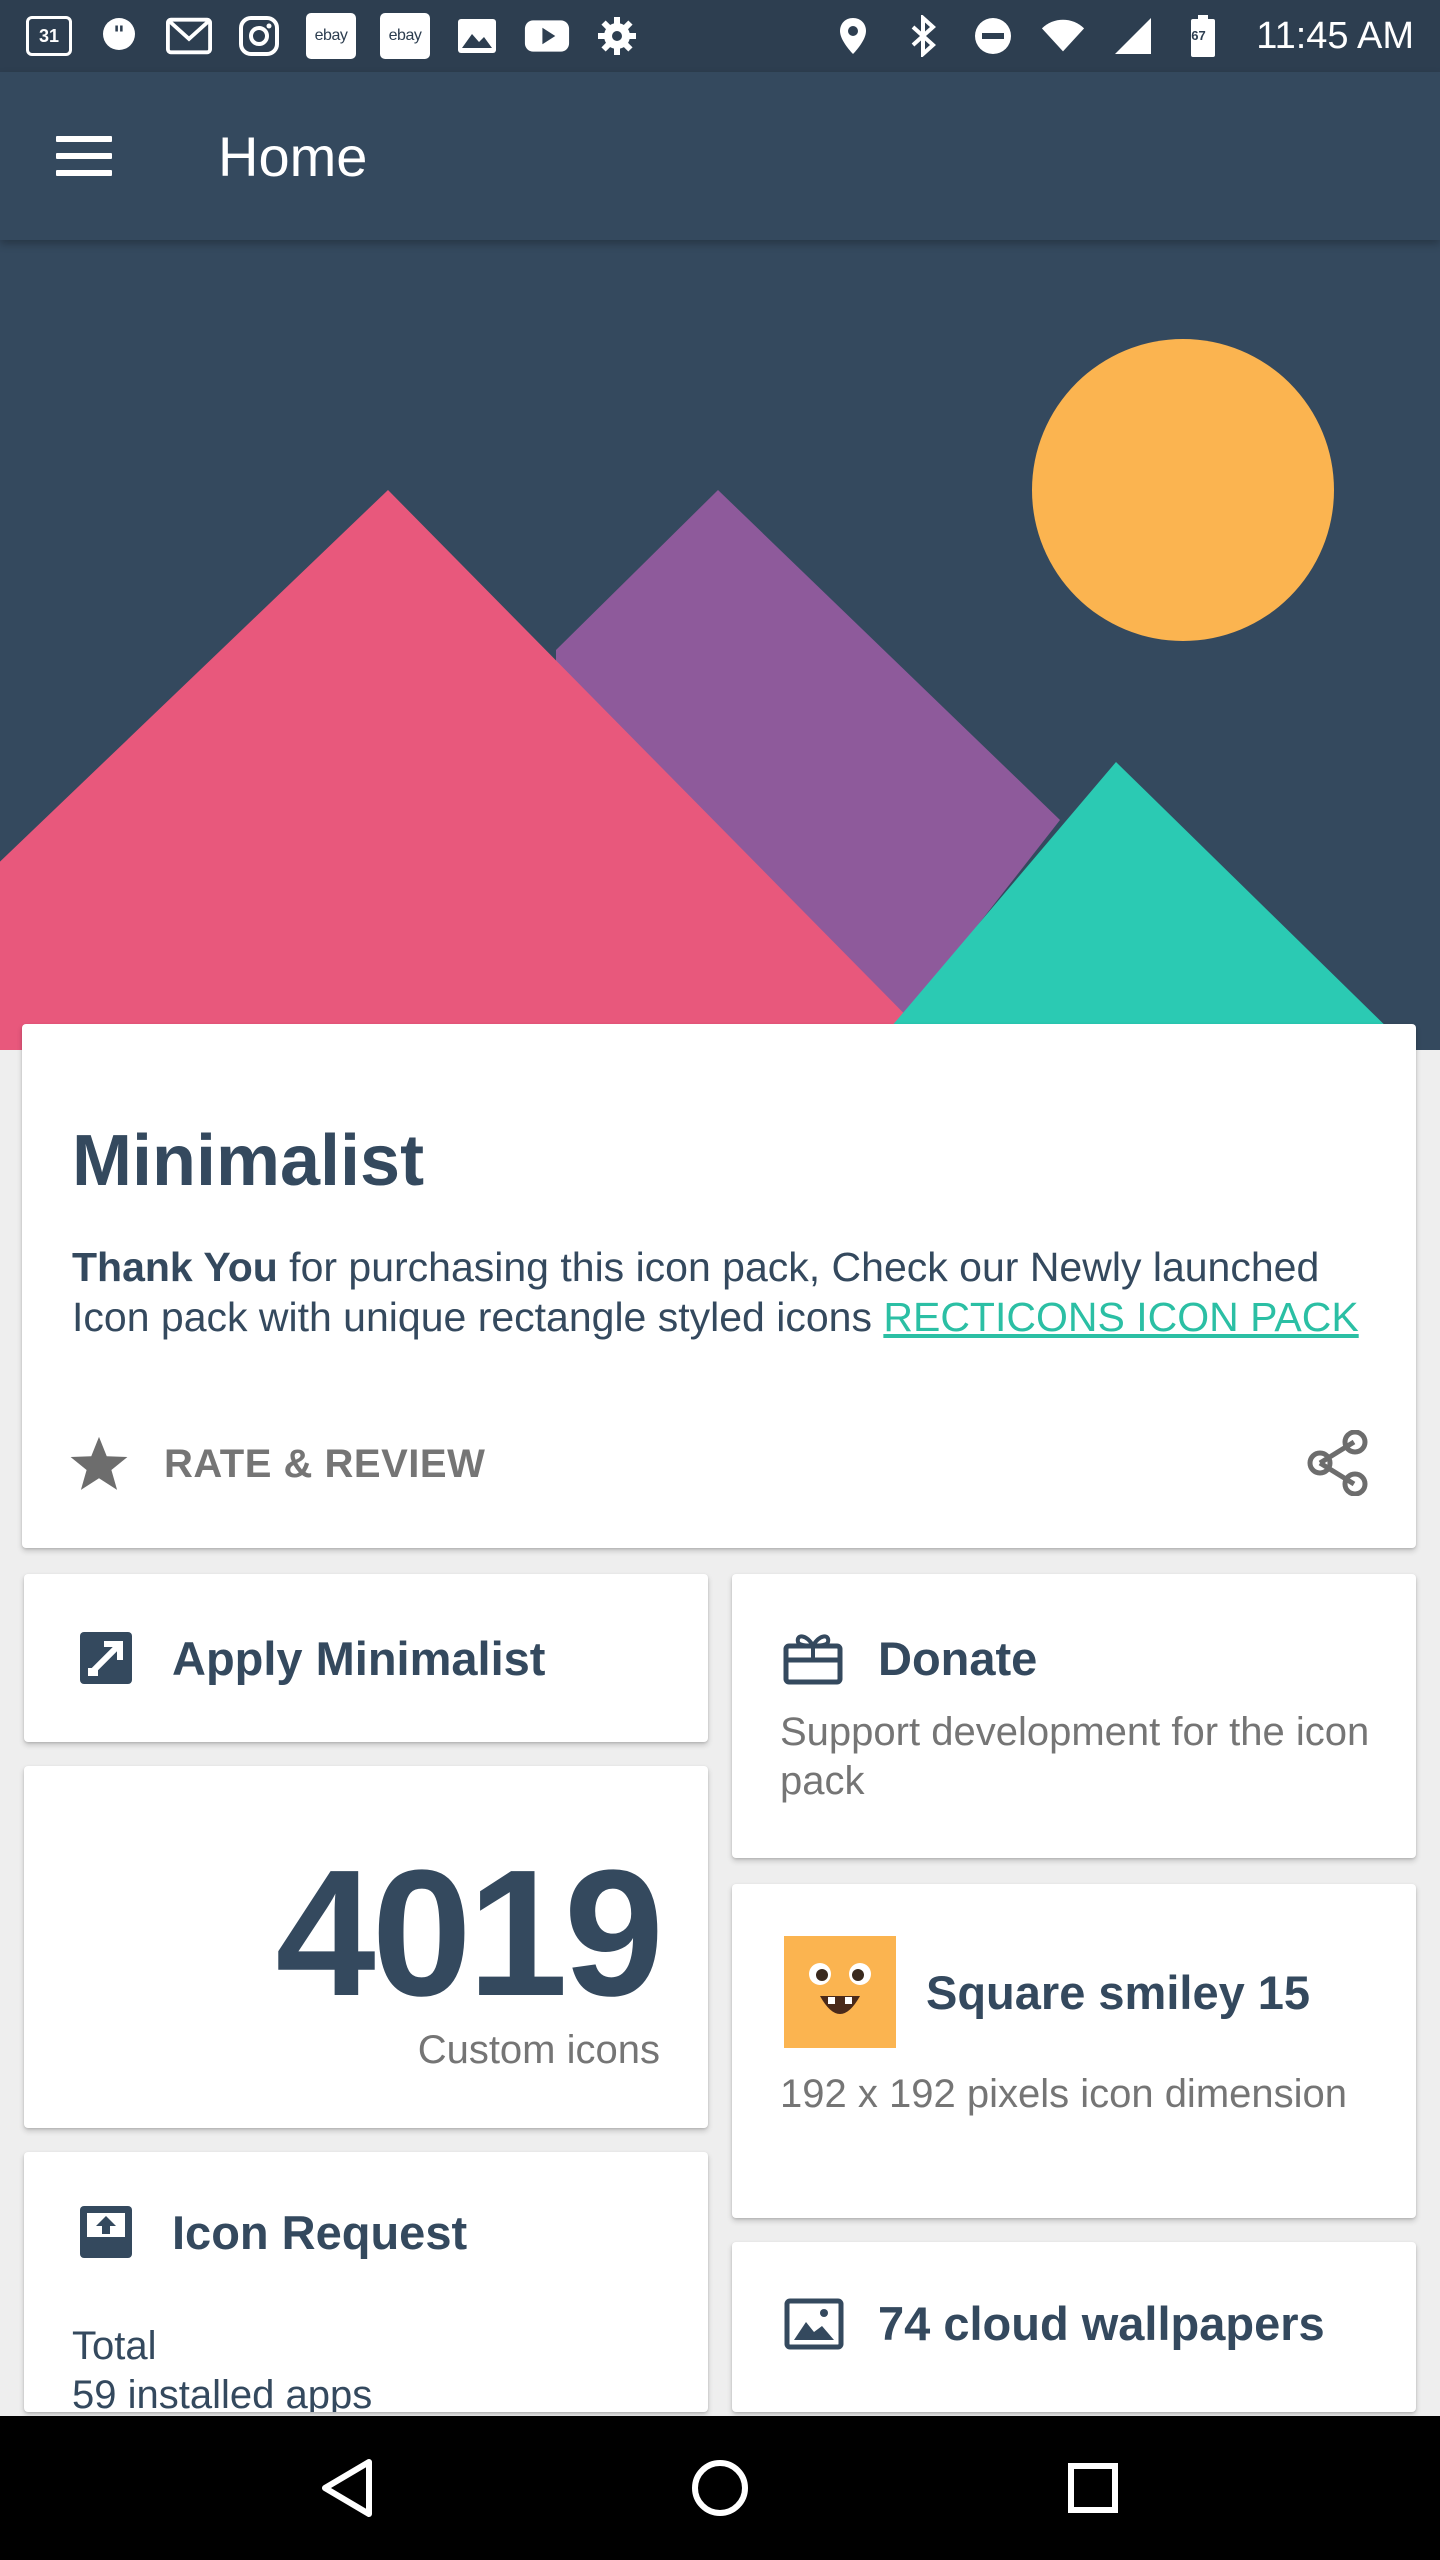  What do you see at coordinates (720, 36) in the screenshot?
I see `status-bar: 31 " ebay ebay 67 11:45 AM` at bounding box center [720, 36].